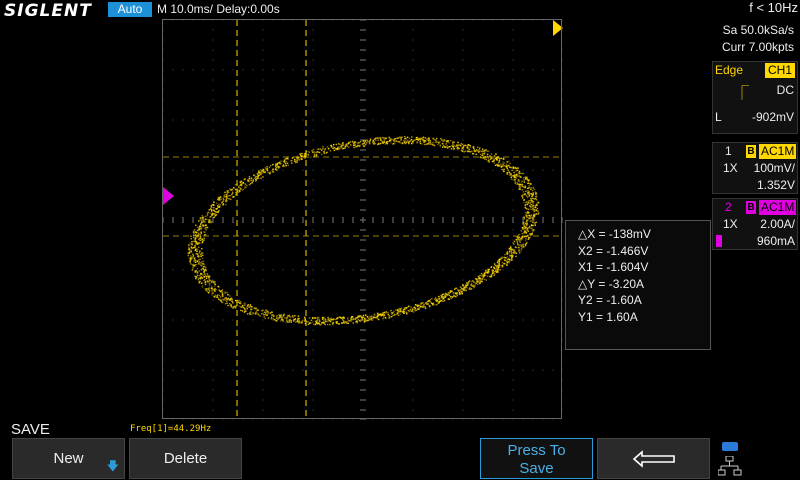 This screenshot has width=800, height=480. I want to click on cursor-x1: X1 = -1.604V, so click(613, 267).